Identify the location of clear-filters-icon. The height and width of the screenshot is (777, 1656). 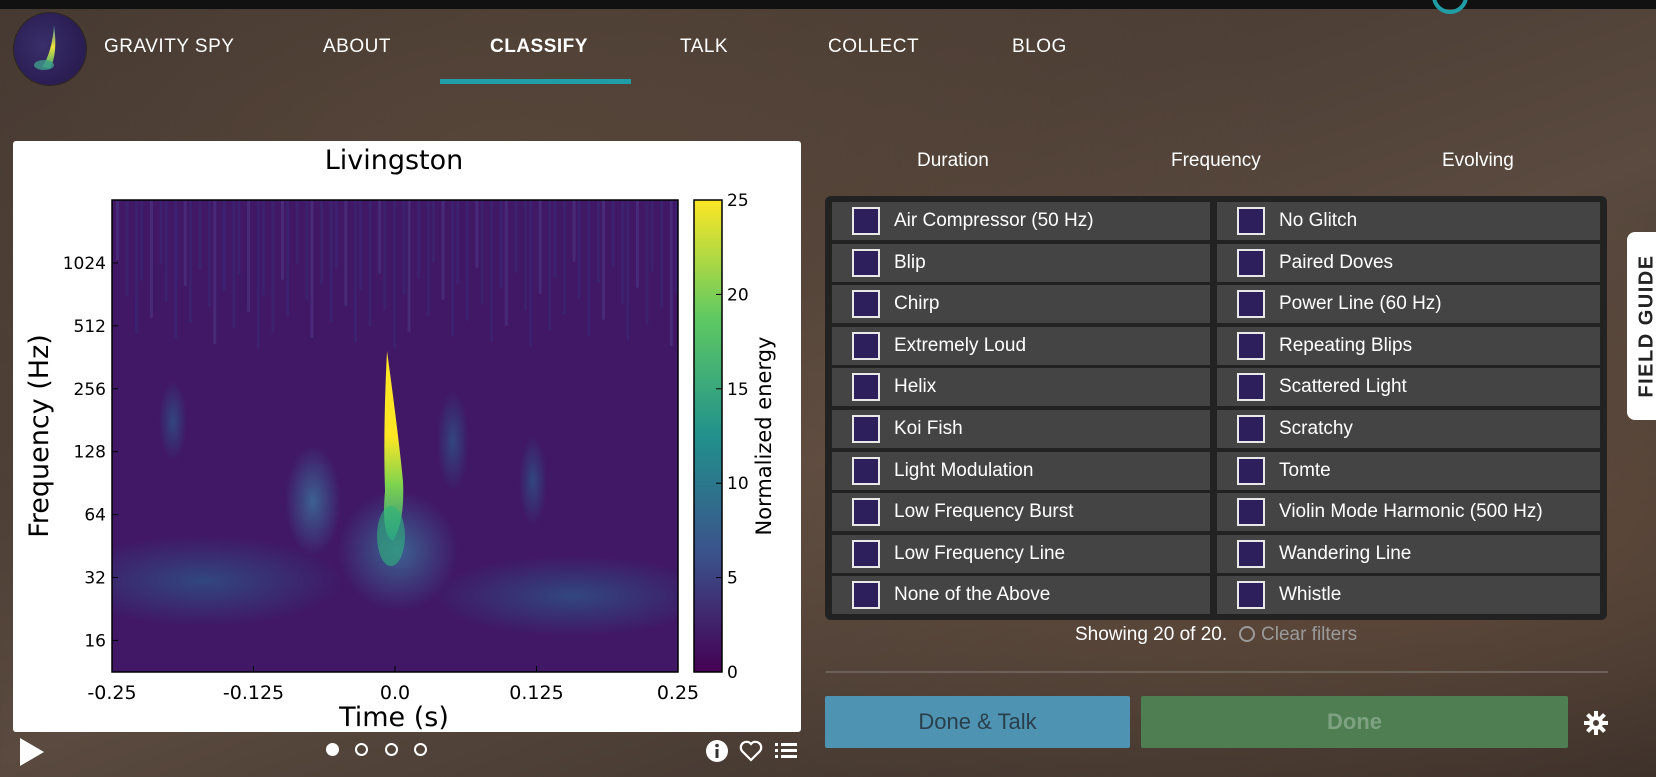
(1247, 634).